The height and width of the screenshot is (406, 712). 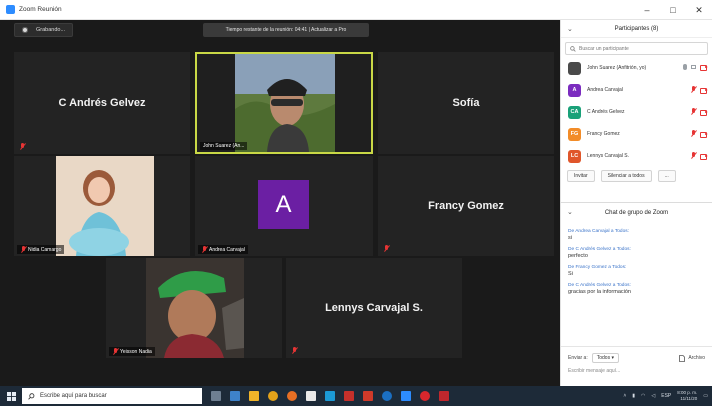 I want to click on participant-avatar: A, so click(x=283, y=204).